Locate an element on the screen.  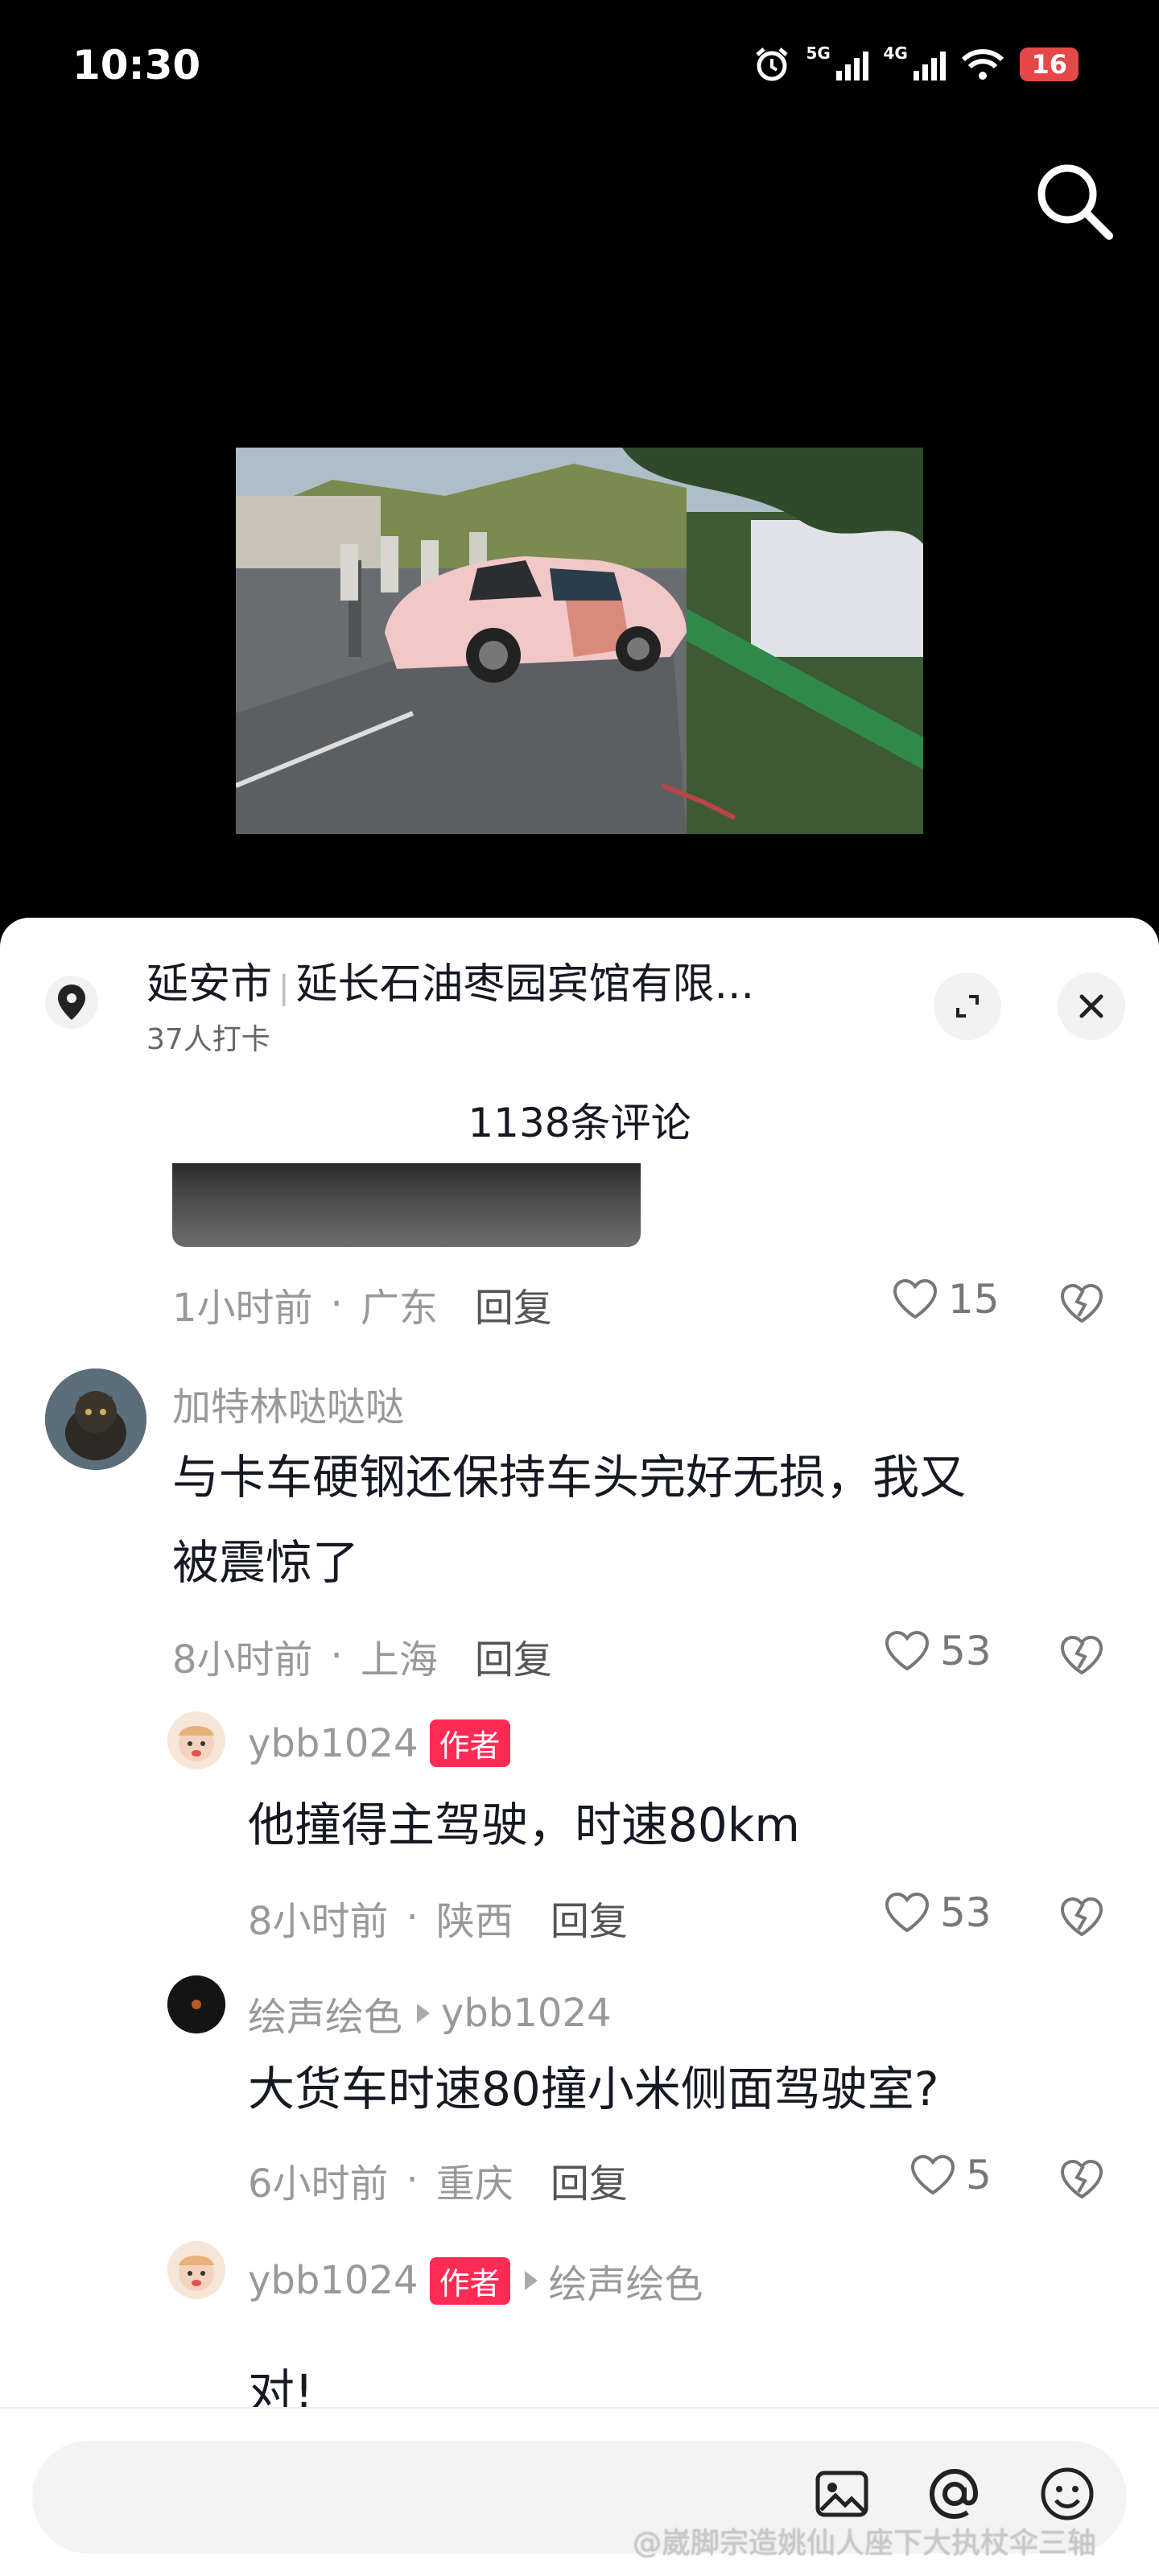
comment-text: 大货车时速80撞小米侧面驾驶室? is located at coordinates (593, 2089).